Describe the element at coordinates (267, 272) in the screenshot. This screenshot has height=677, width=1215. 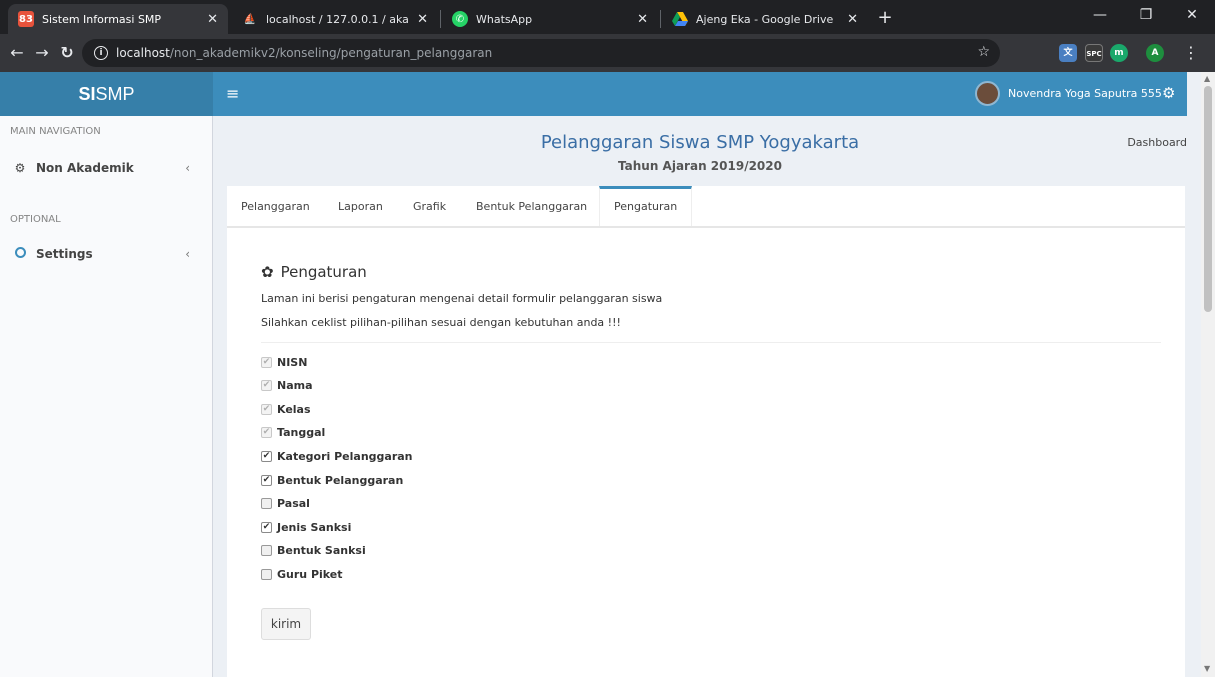
I see `gear-icon: ✿` at that location.